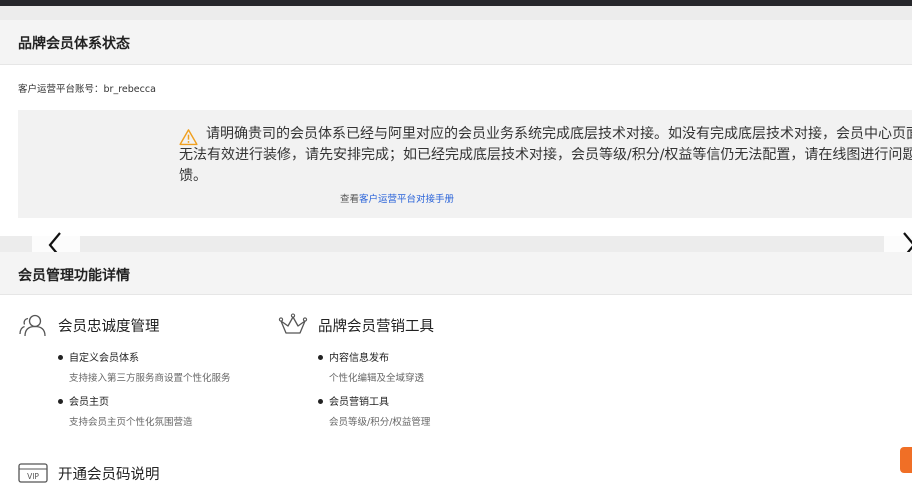 The width and height of the screenshot is (912, 491). What do you see at coordinates (377, 378) in the screenshot?
I see `item-description: 个性化编辑及全域穿透` at bounding box center [377, 378].